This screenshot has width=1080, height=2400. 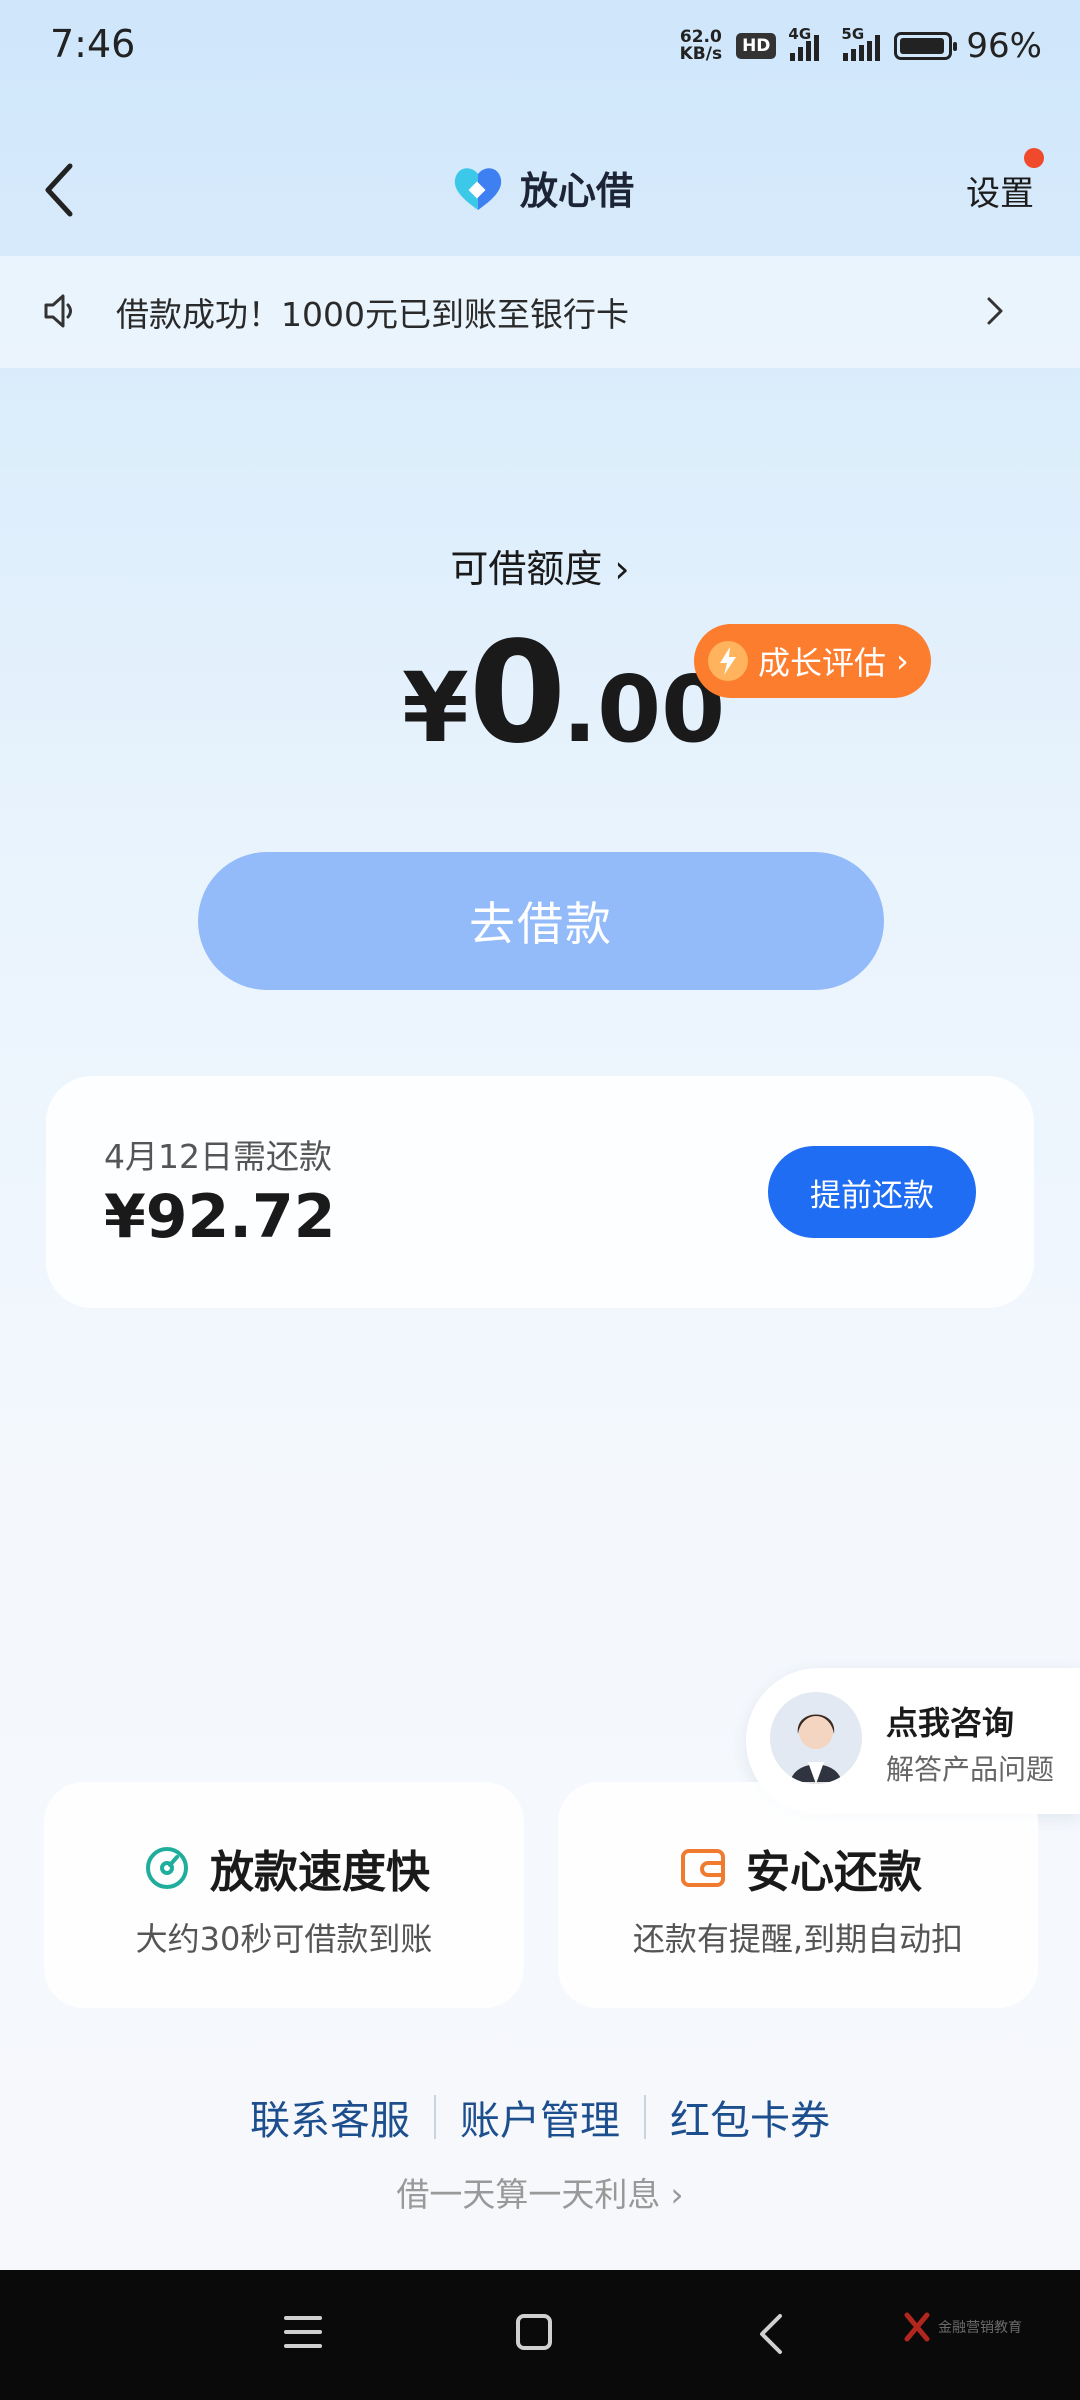 I want to click on signal-5g-icon: 5G, so click(x=861, y=43).